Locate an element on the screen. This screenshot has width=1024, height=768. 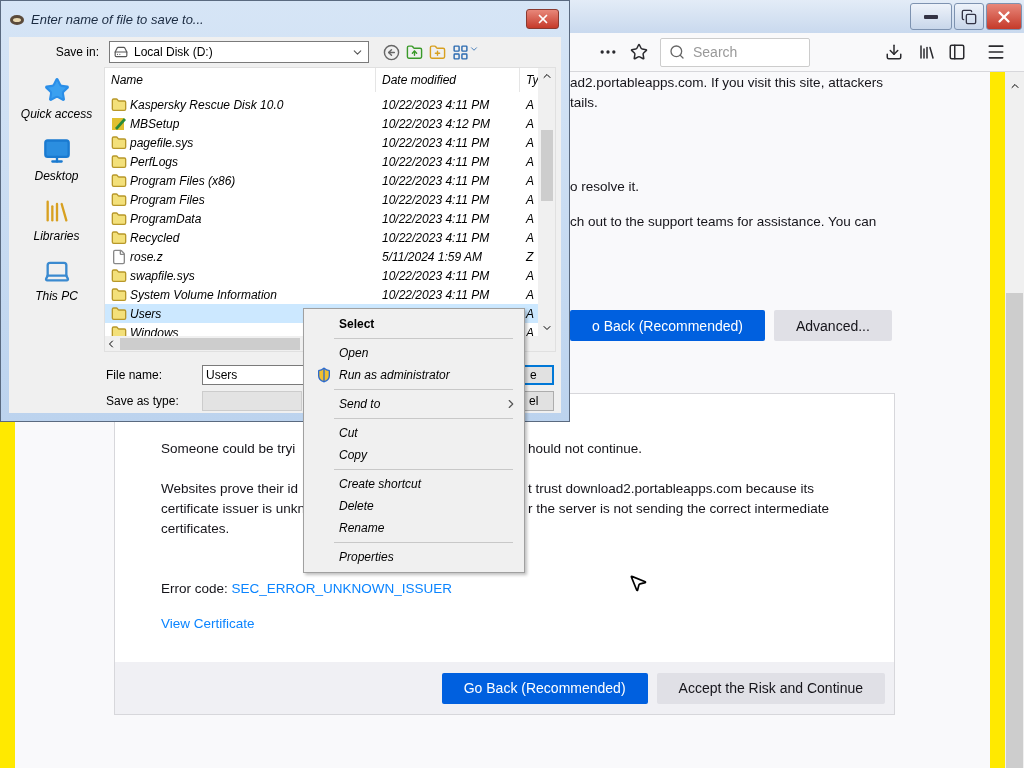
file-name-label: File name: is located at coordinates (134, 375).